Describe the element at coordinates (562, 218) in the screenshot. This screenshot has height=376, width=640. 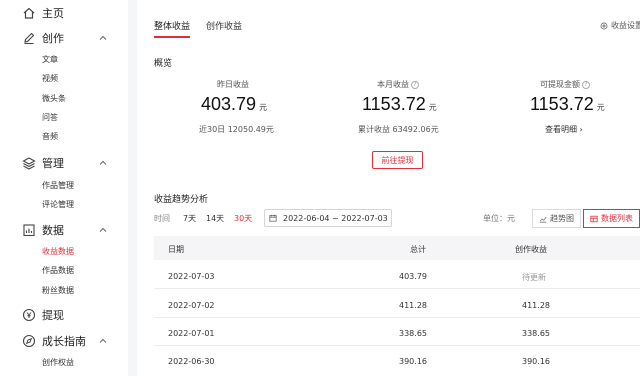
I see `trend-chart-label: 趋势图` at that location.